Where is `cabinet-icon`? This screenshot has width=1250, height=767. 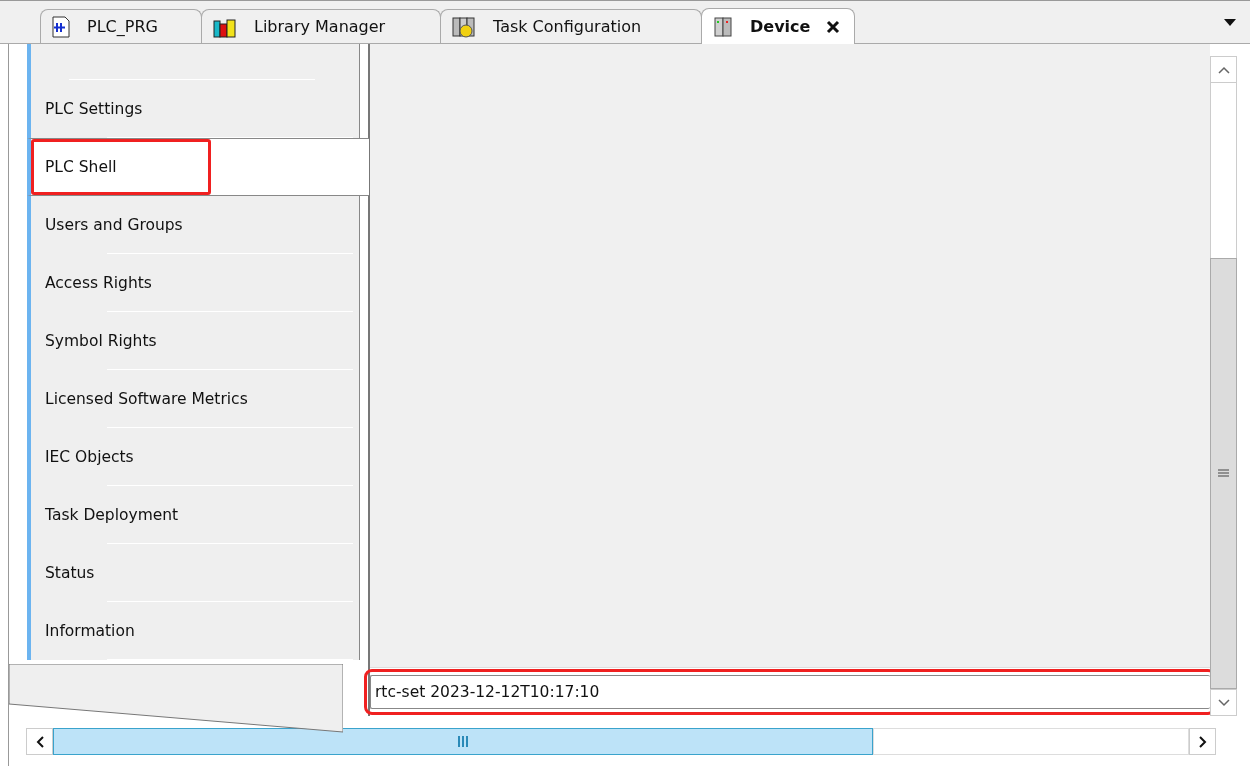 cabinet-icon is located at coordinates (723, 26).